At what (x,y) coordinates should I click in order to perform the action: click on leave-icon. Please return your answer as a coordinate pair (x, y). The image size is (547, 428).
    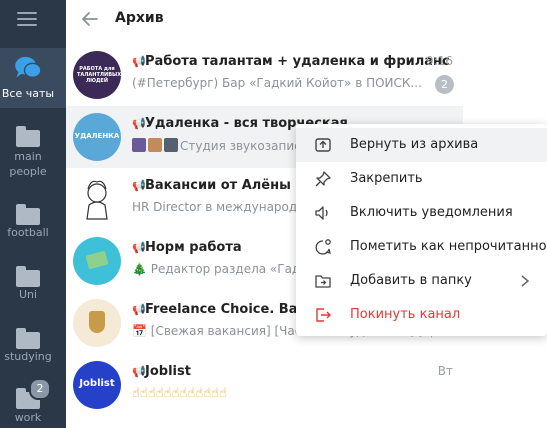
    Looking at the image, I should click on (323, 315).